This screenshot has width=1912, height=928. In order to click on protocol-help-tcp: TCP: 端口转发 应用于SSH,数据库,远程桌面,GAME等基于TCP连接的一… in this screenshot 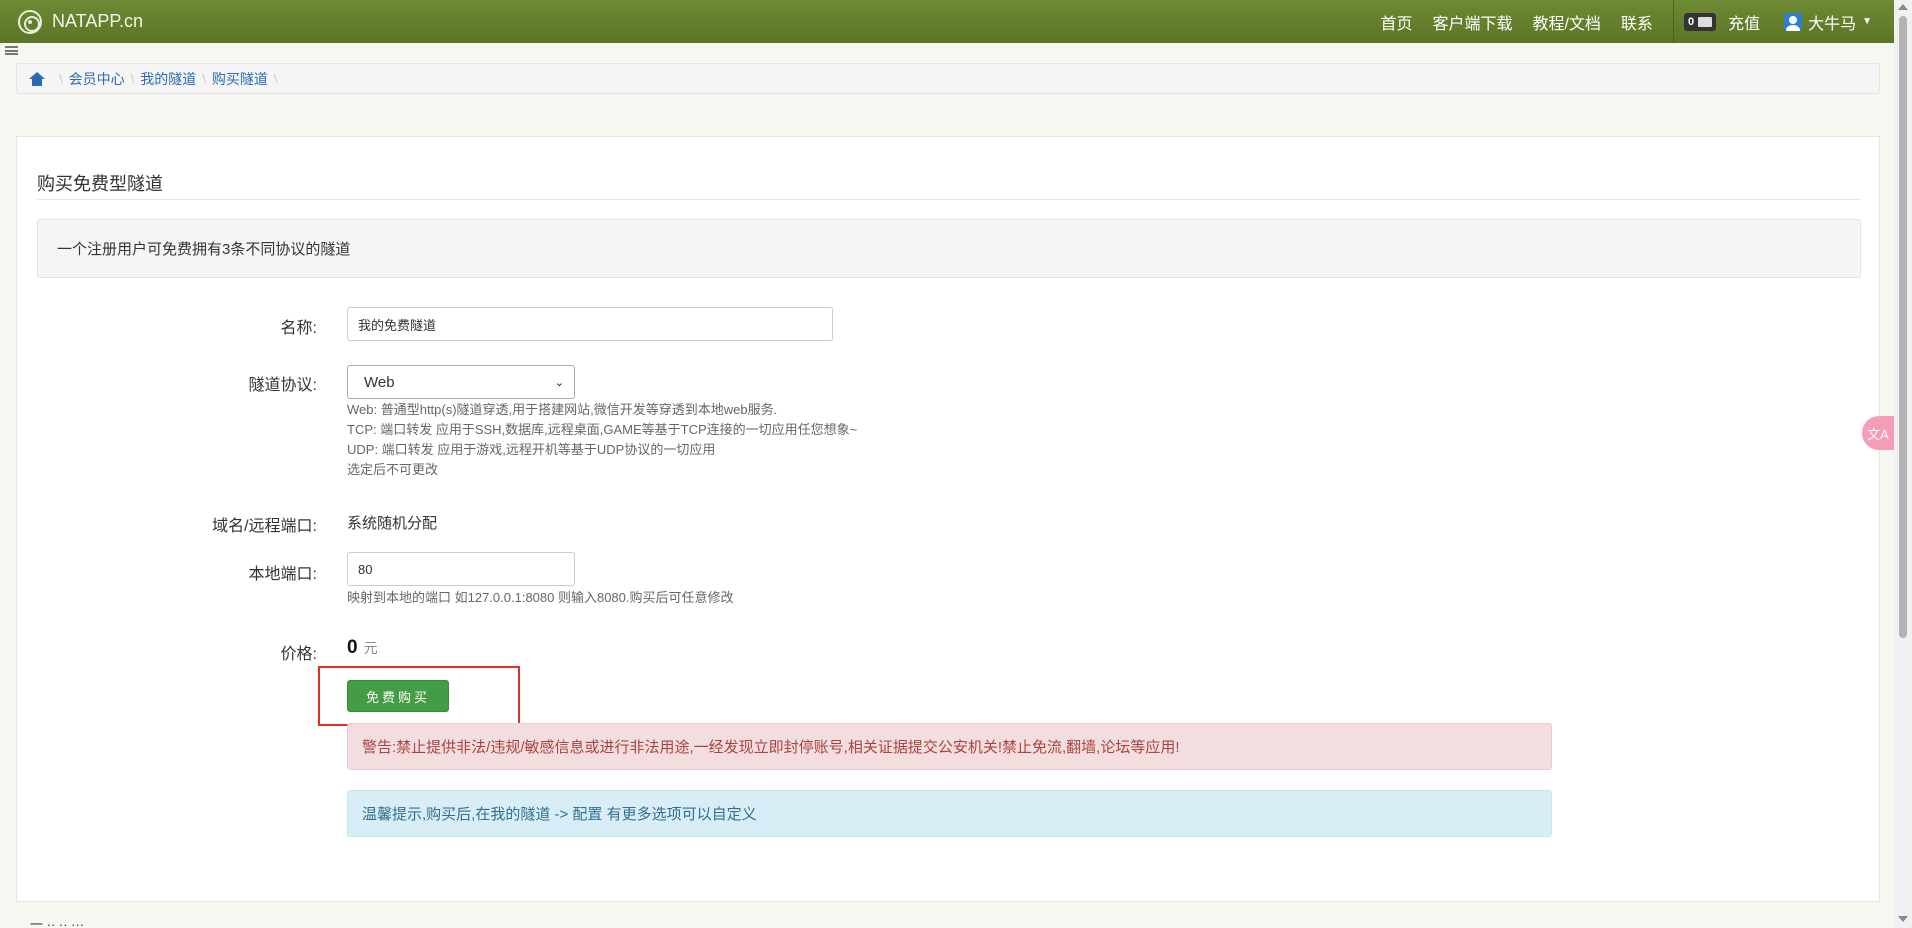, I will do `click(602, 429)`.